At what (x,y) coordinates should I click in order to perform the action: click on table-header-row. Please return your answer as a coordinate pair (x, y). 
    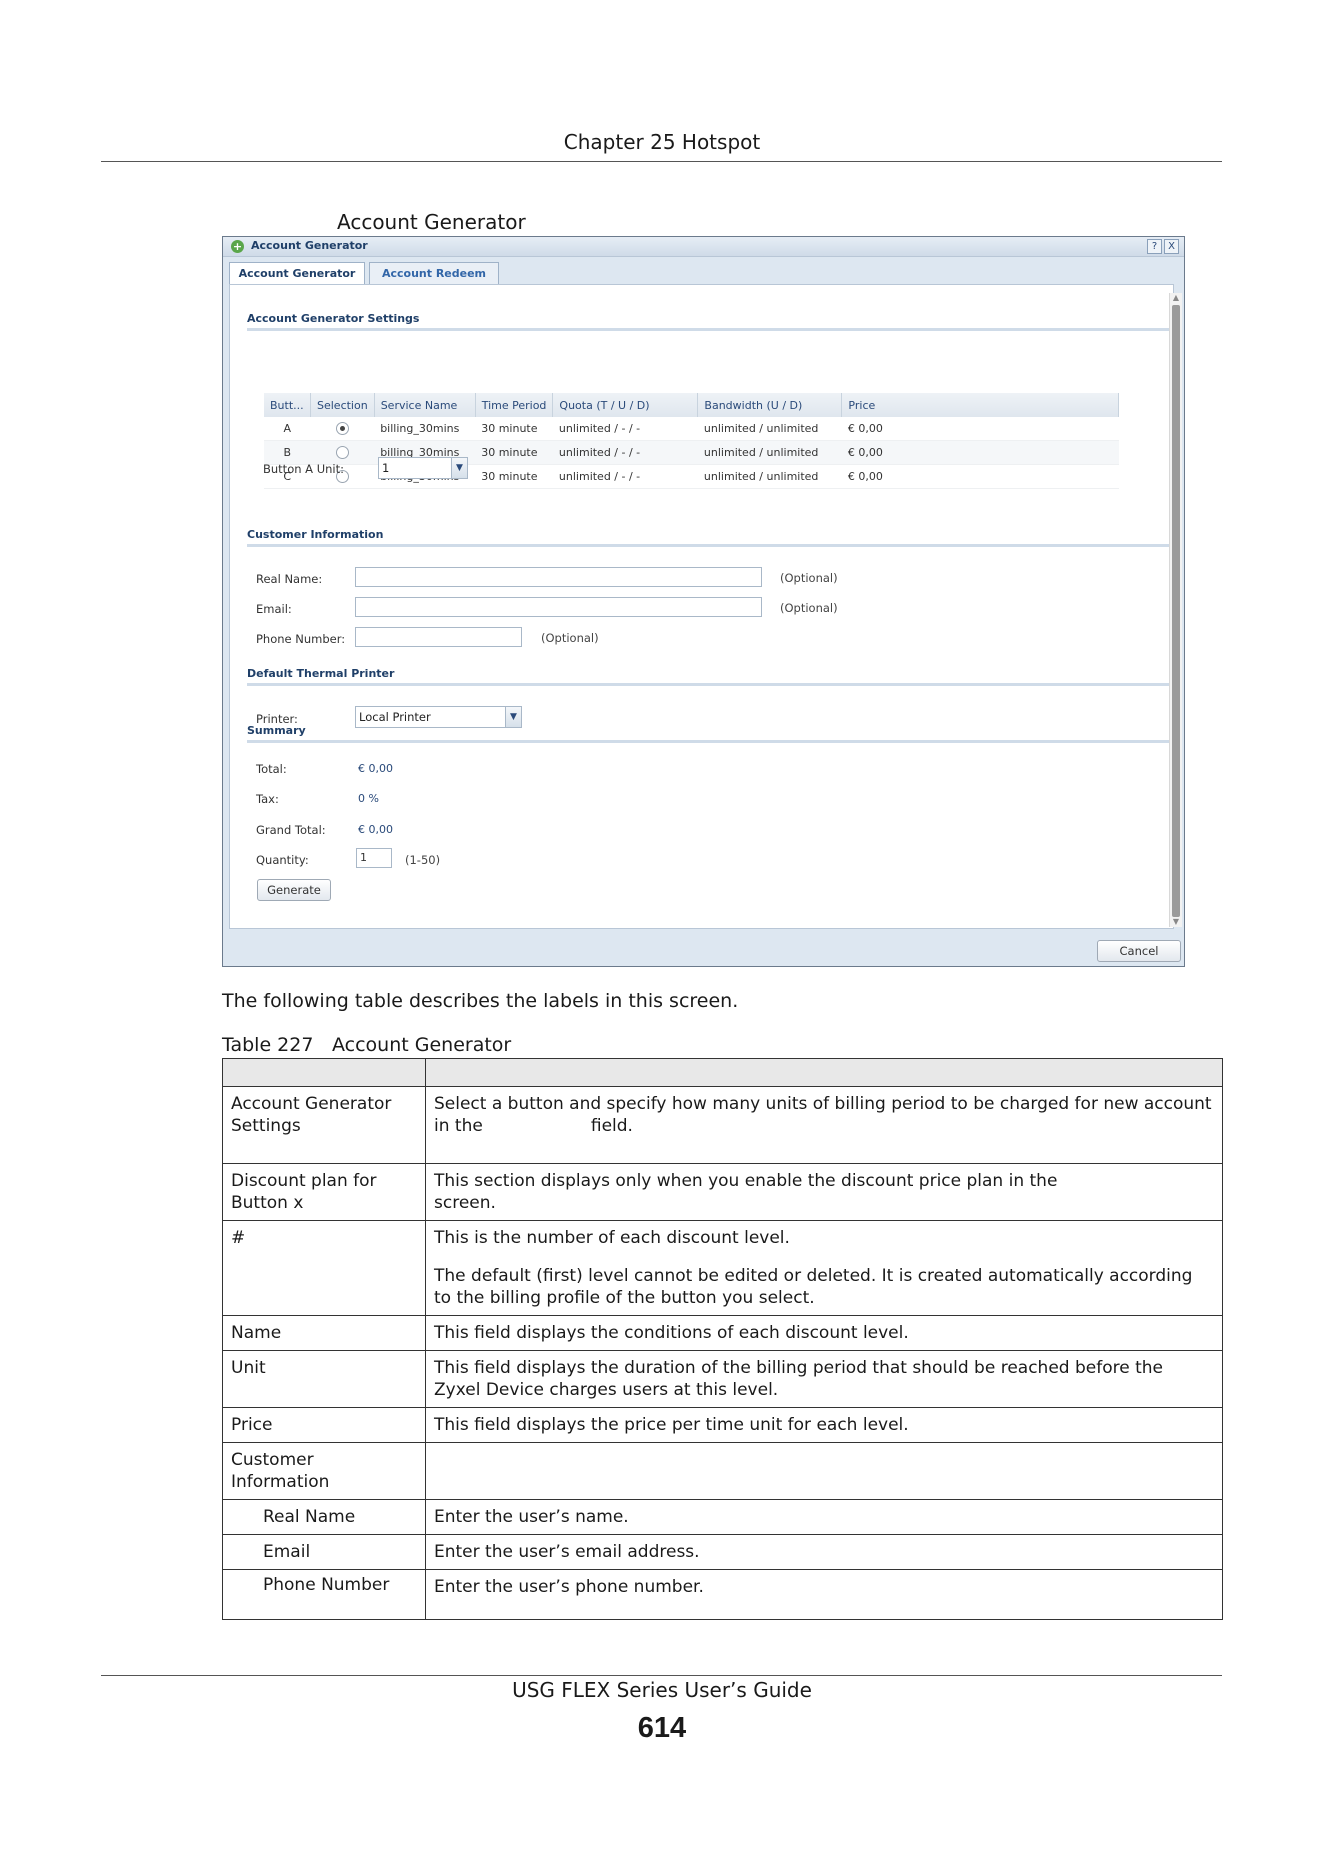
    Looking at the image, I should click on (722, 1072).